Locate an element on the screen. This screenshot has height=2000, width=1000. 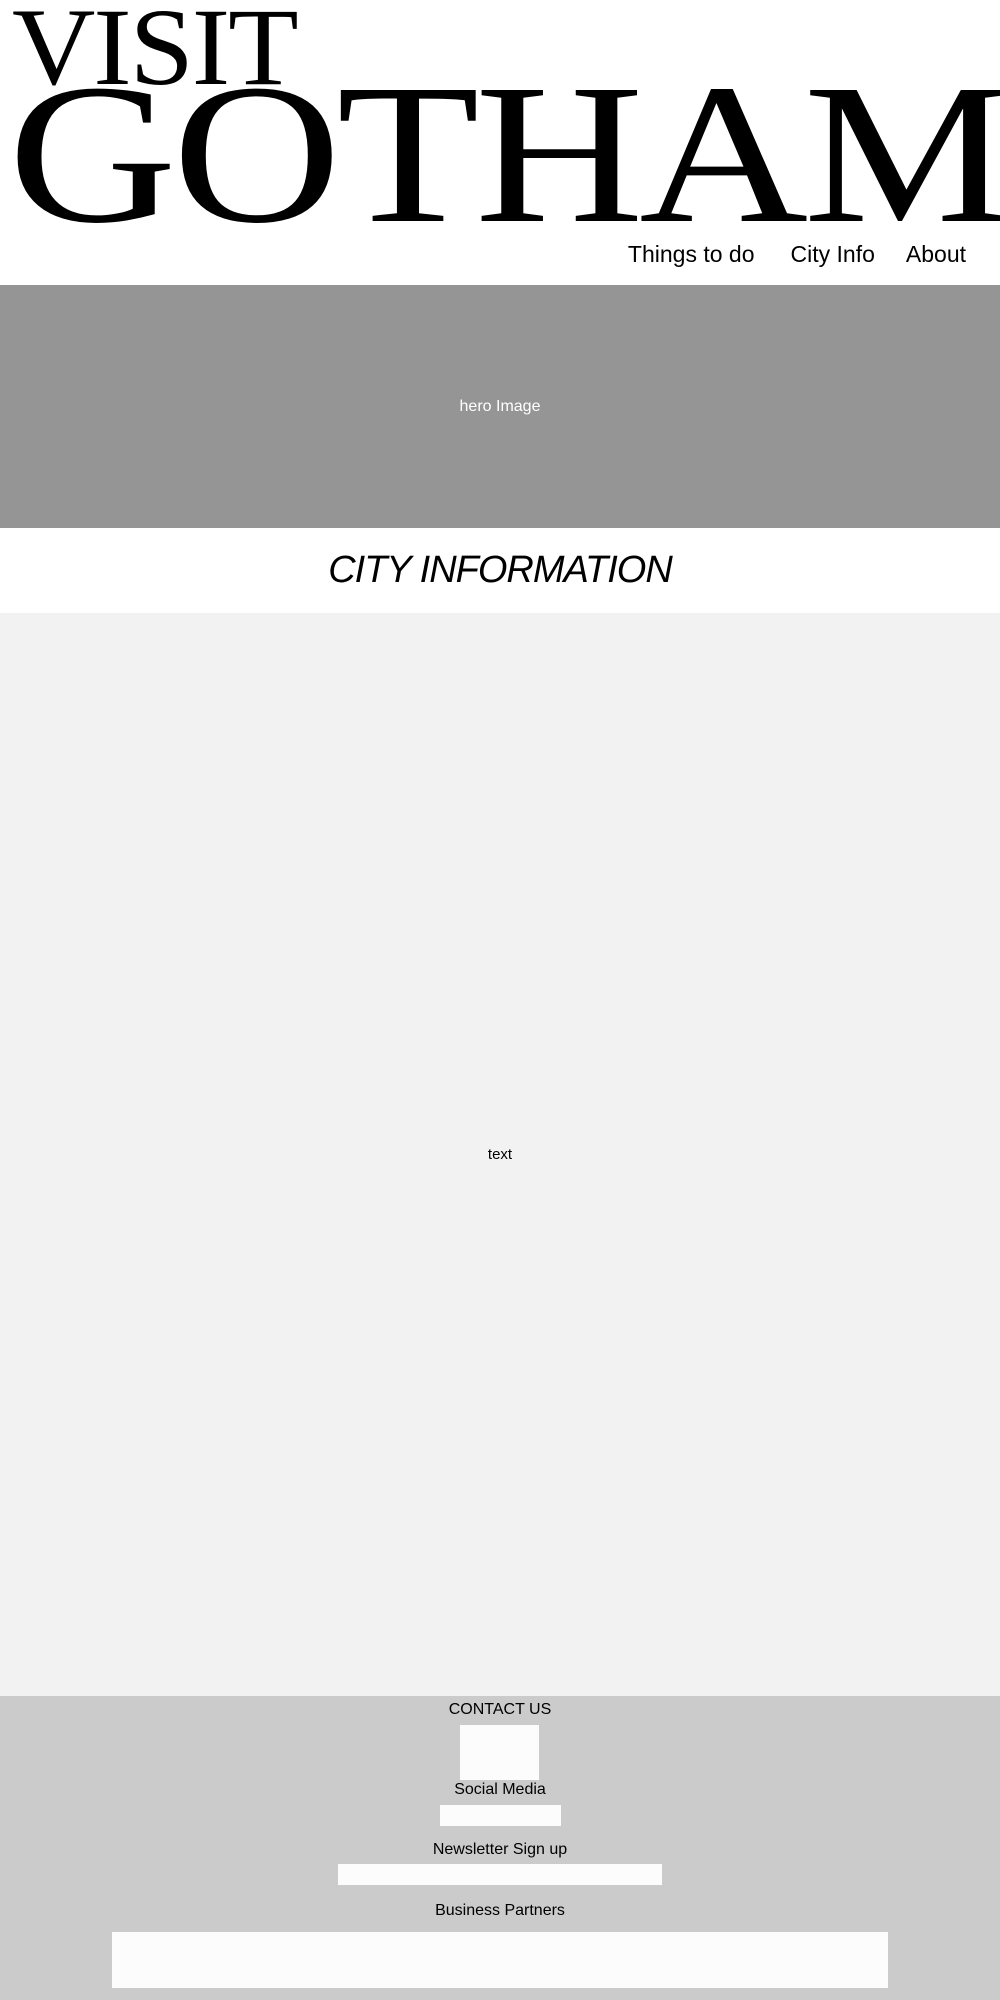
main-nav: Things to do City Info About is located at coordinates (797, 254).